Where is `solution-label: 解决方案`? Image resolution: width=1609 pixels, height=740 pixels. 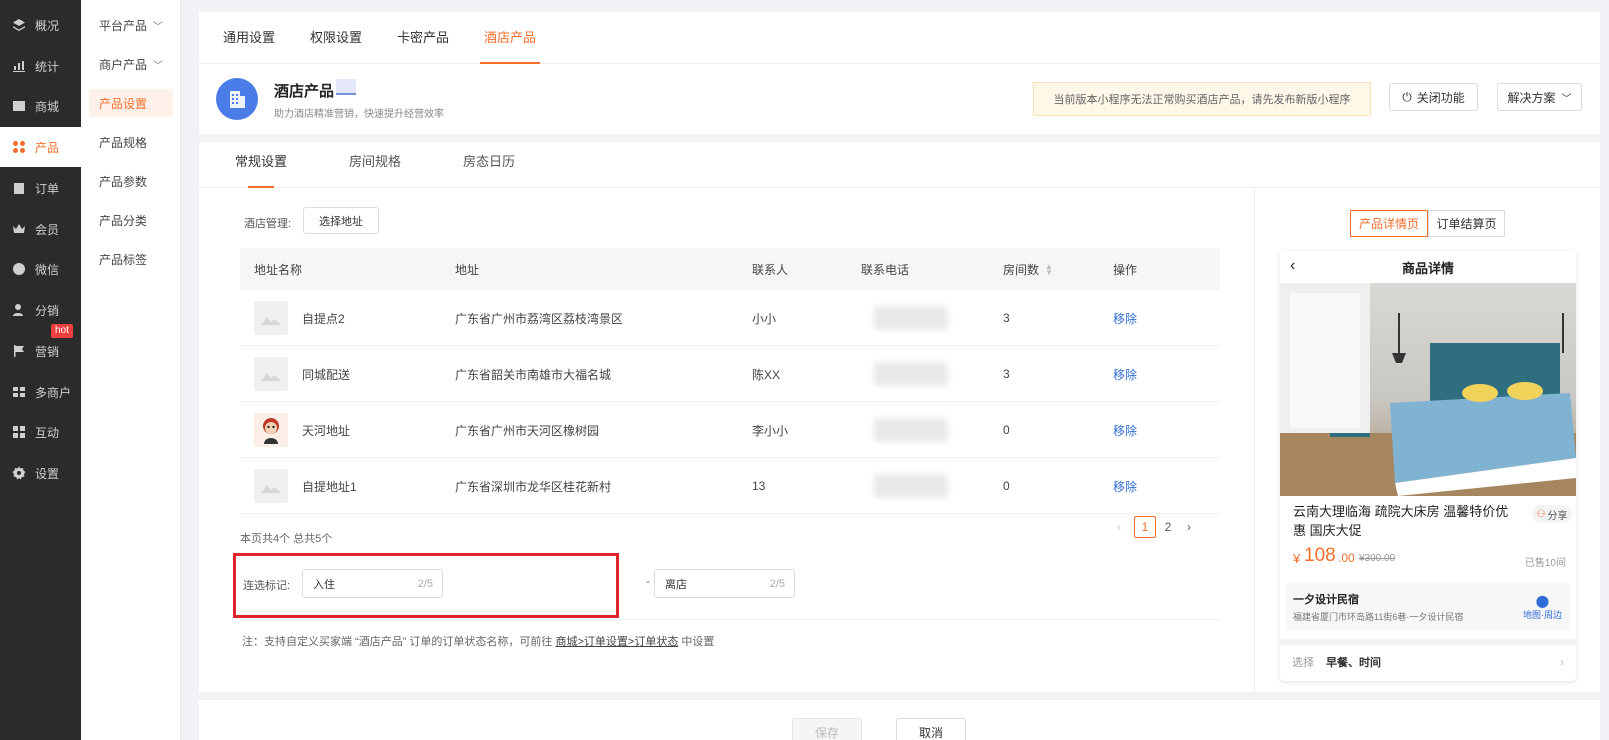
solution-label: 解决方案 is located at coordinates (1531, 97).